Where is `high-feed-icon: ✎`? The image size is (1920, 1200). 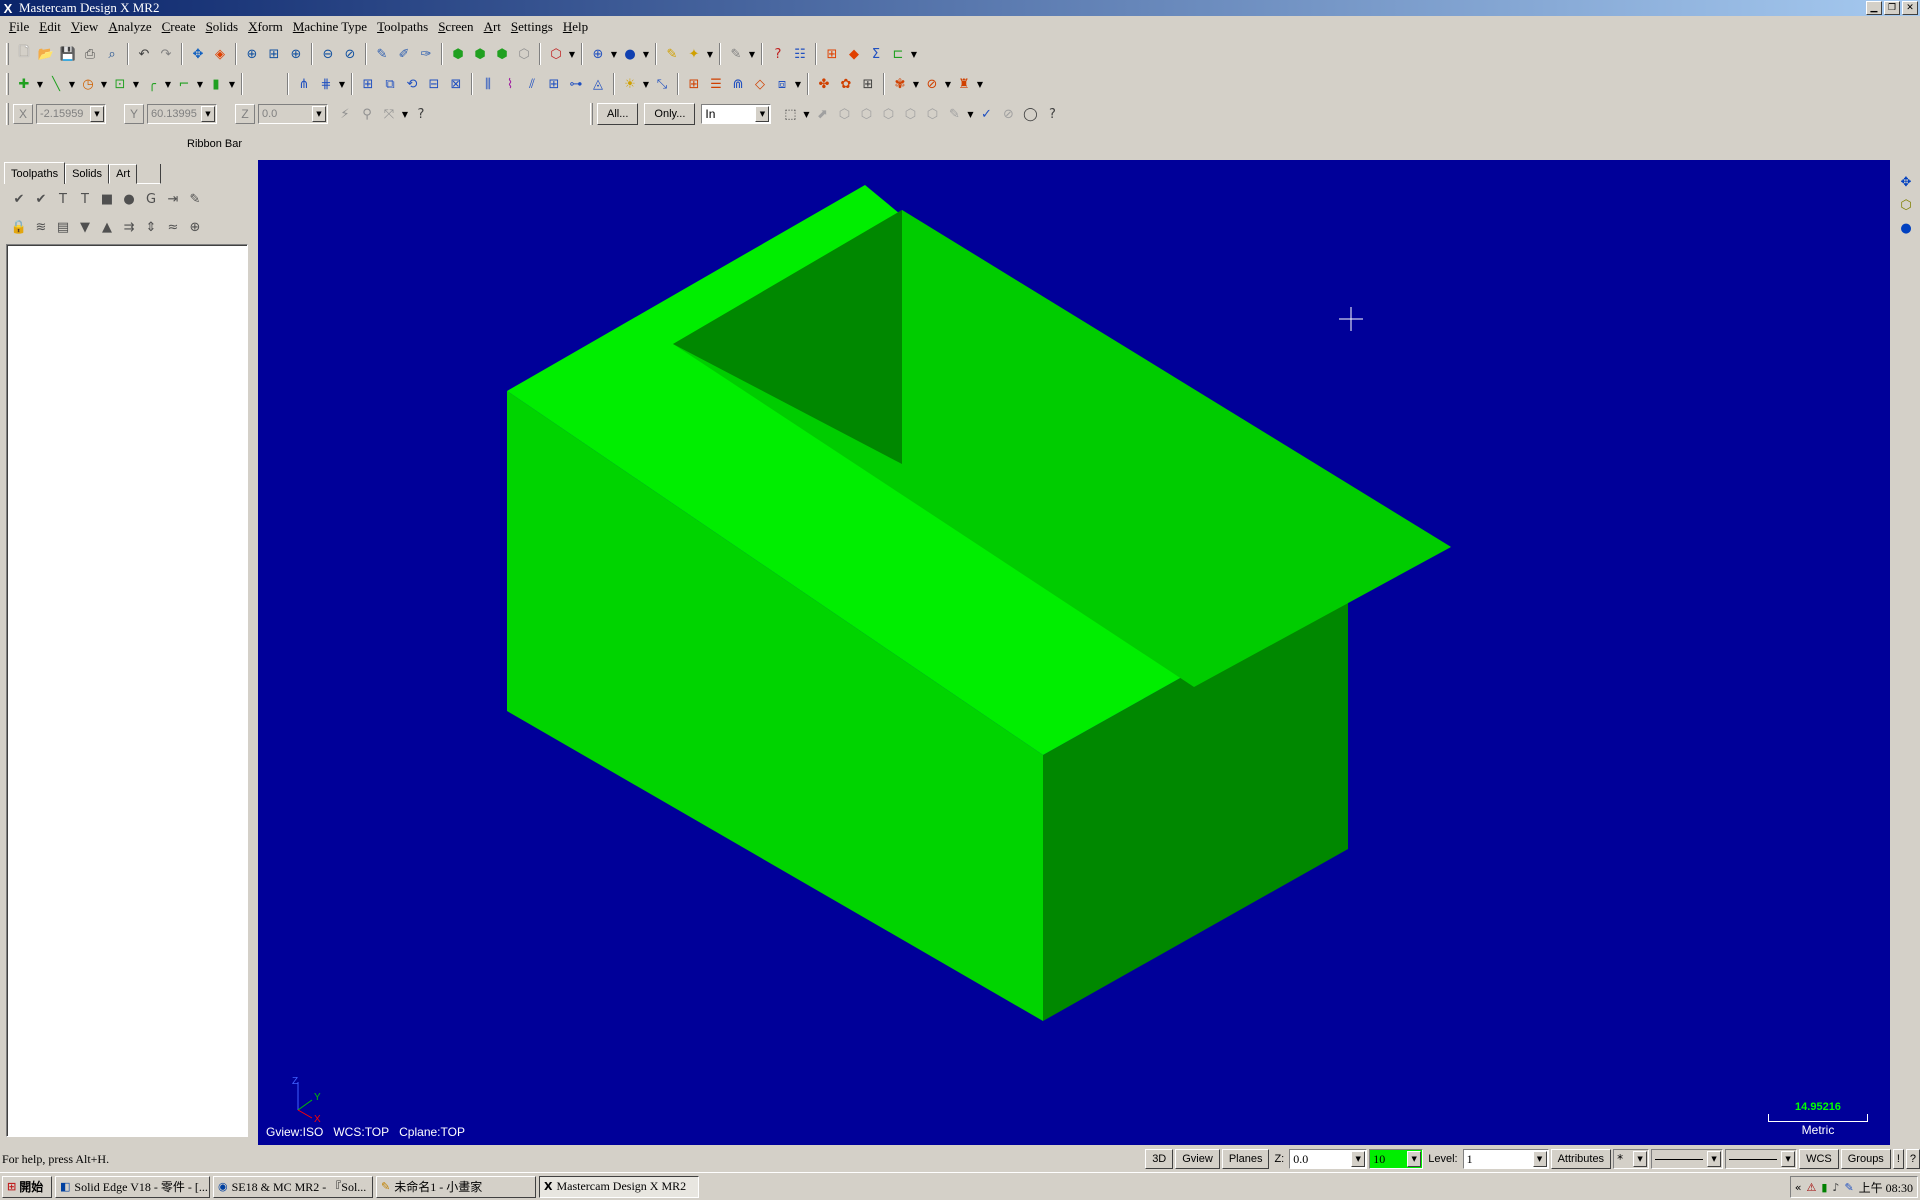
high-feed-icon: ✎ is located at coordinates (195, 199).